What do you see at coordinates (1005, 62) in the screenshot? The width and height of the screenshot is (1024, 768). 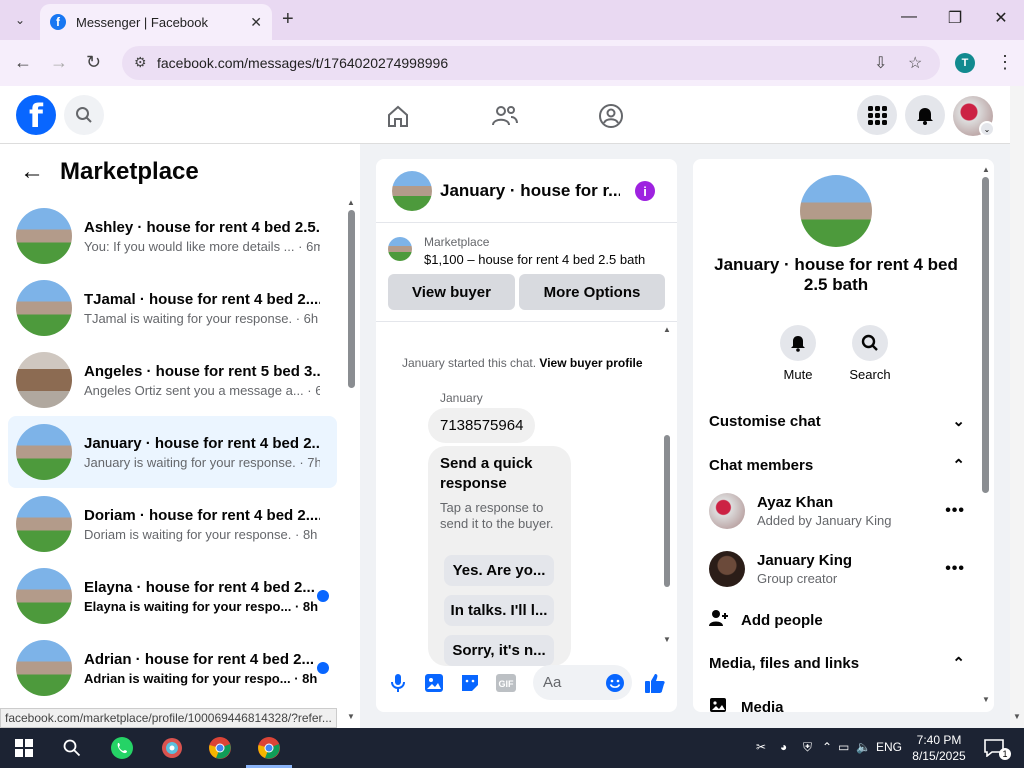 I see `browser-menu-icon: ⋮` at bounding box center [1005, 62].